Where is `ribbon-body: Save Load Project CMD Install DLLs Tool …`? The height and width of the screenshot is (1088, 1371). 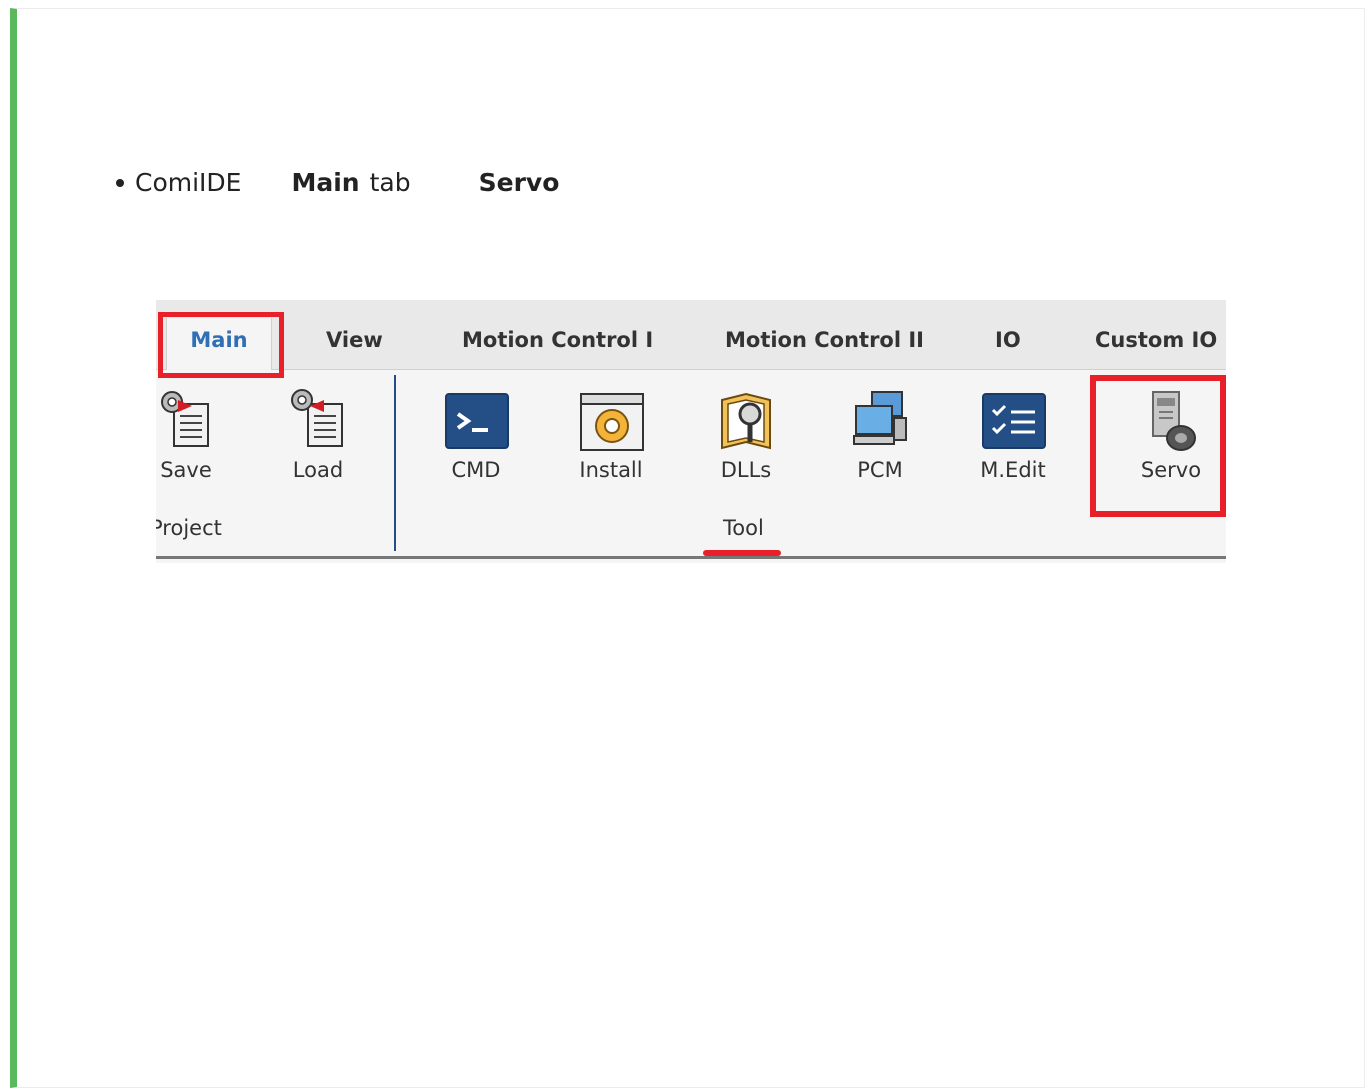
ribbon-body: Save Load Project CMD Install DLLs Tool … is located at coordinates (691, 463).